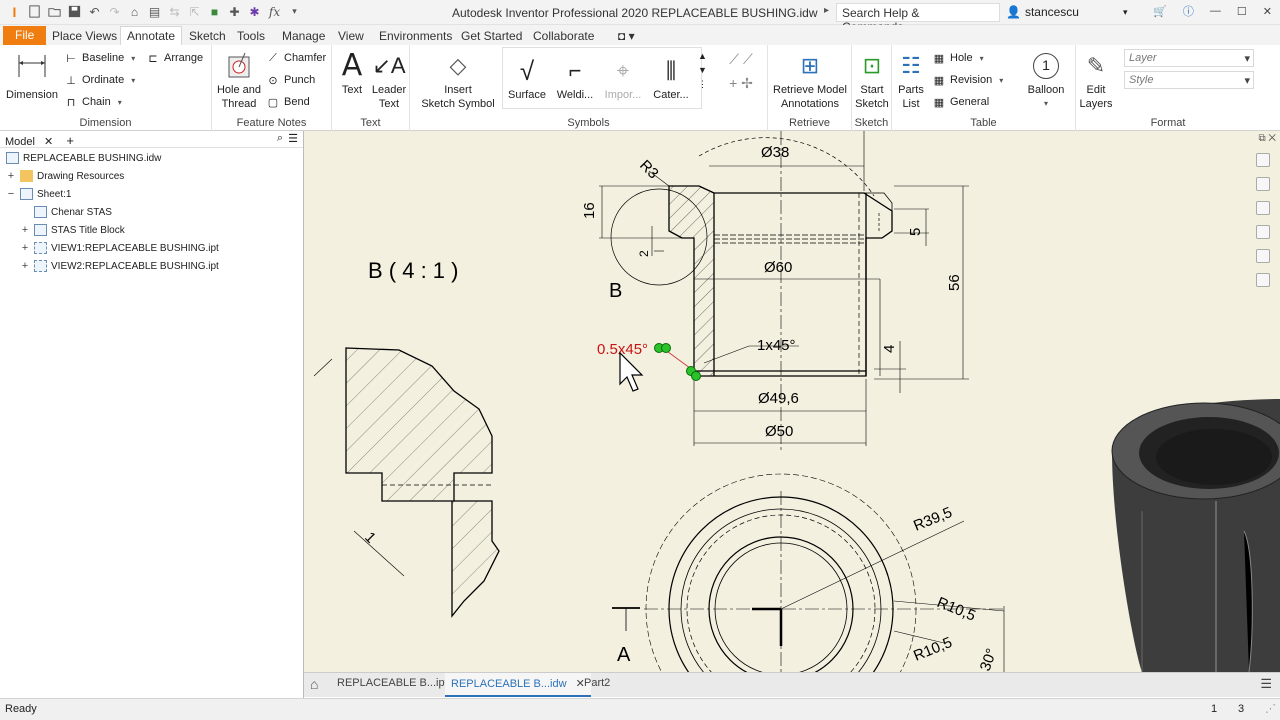  I want to click on balloon-icon: 1, so click(1046, 66).